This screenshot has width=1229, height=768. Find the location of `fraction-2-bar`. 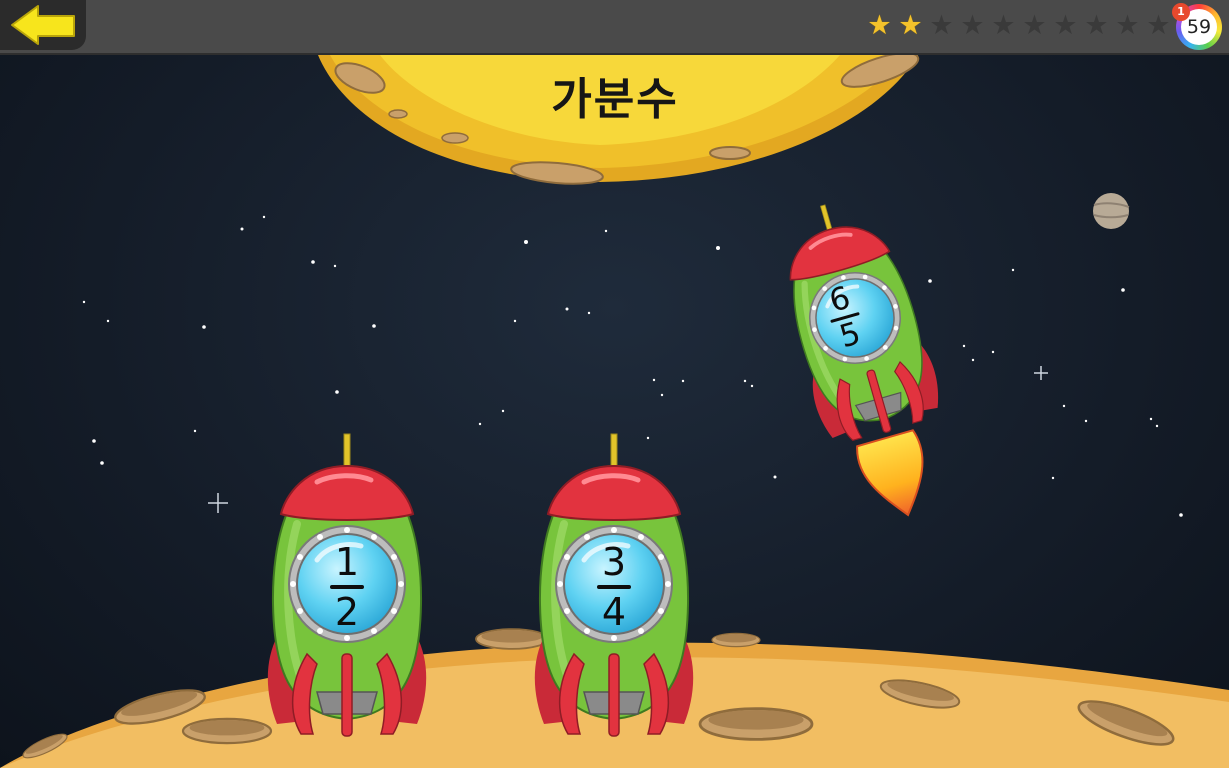

fraction-2-bar is located at coordinates (614, 587).